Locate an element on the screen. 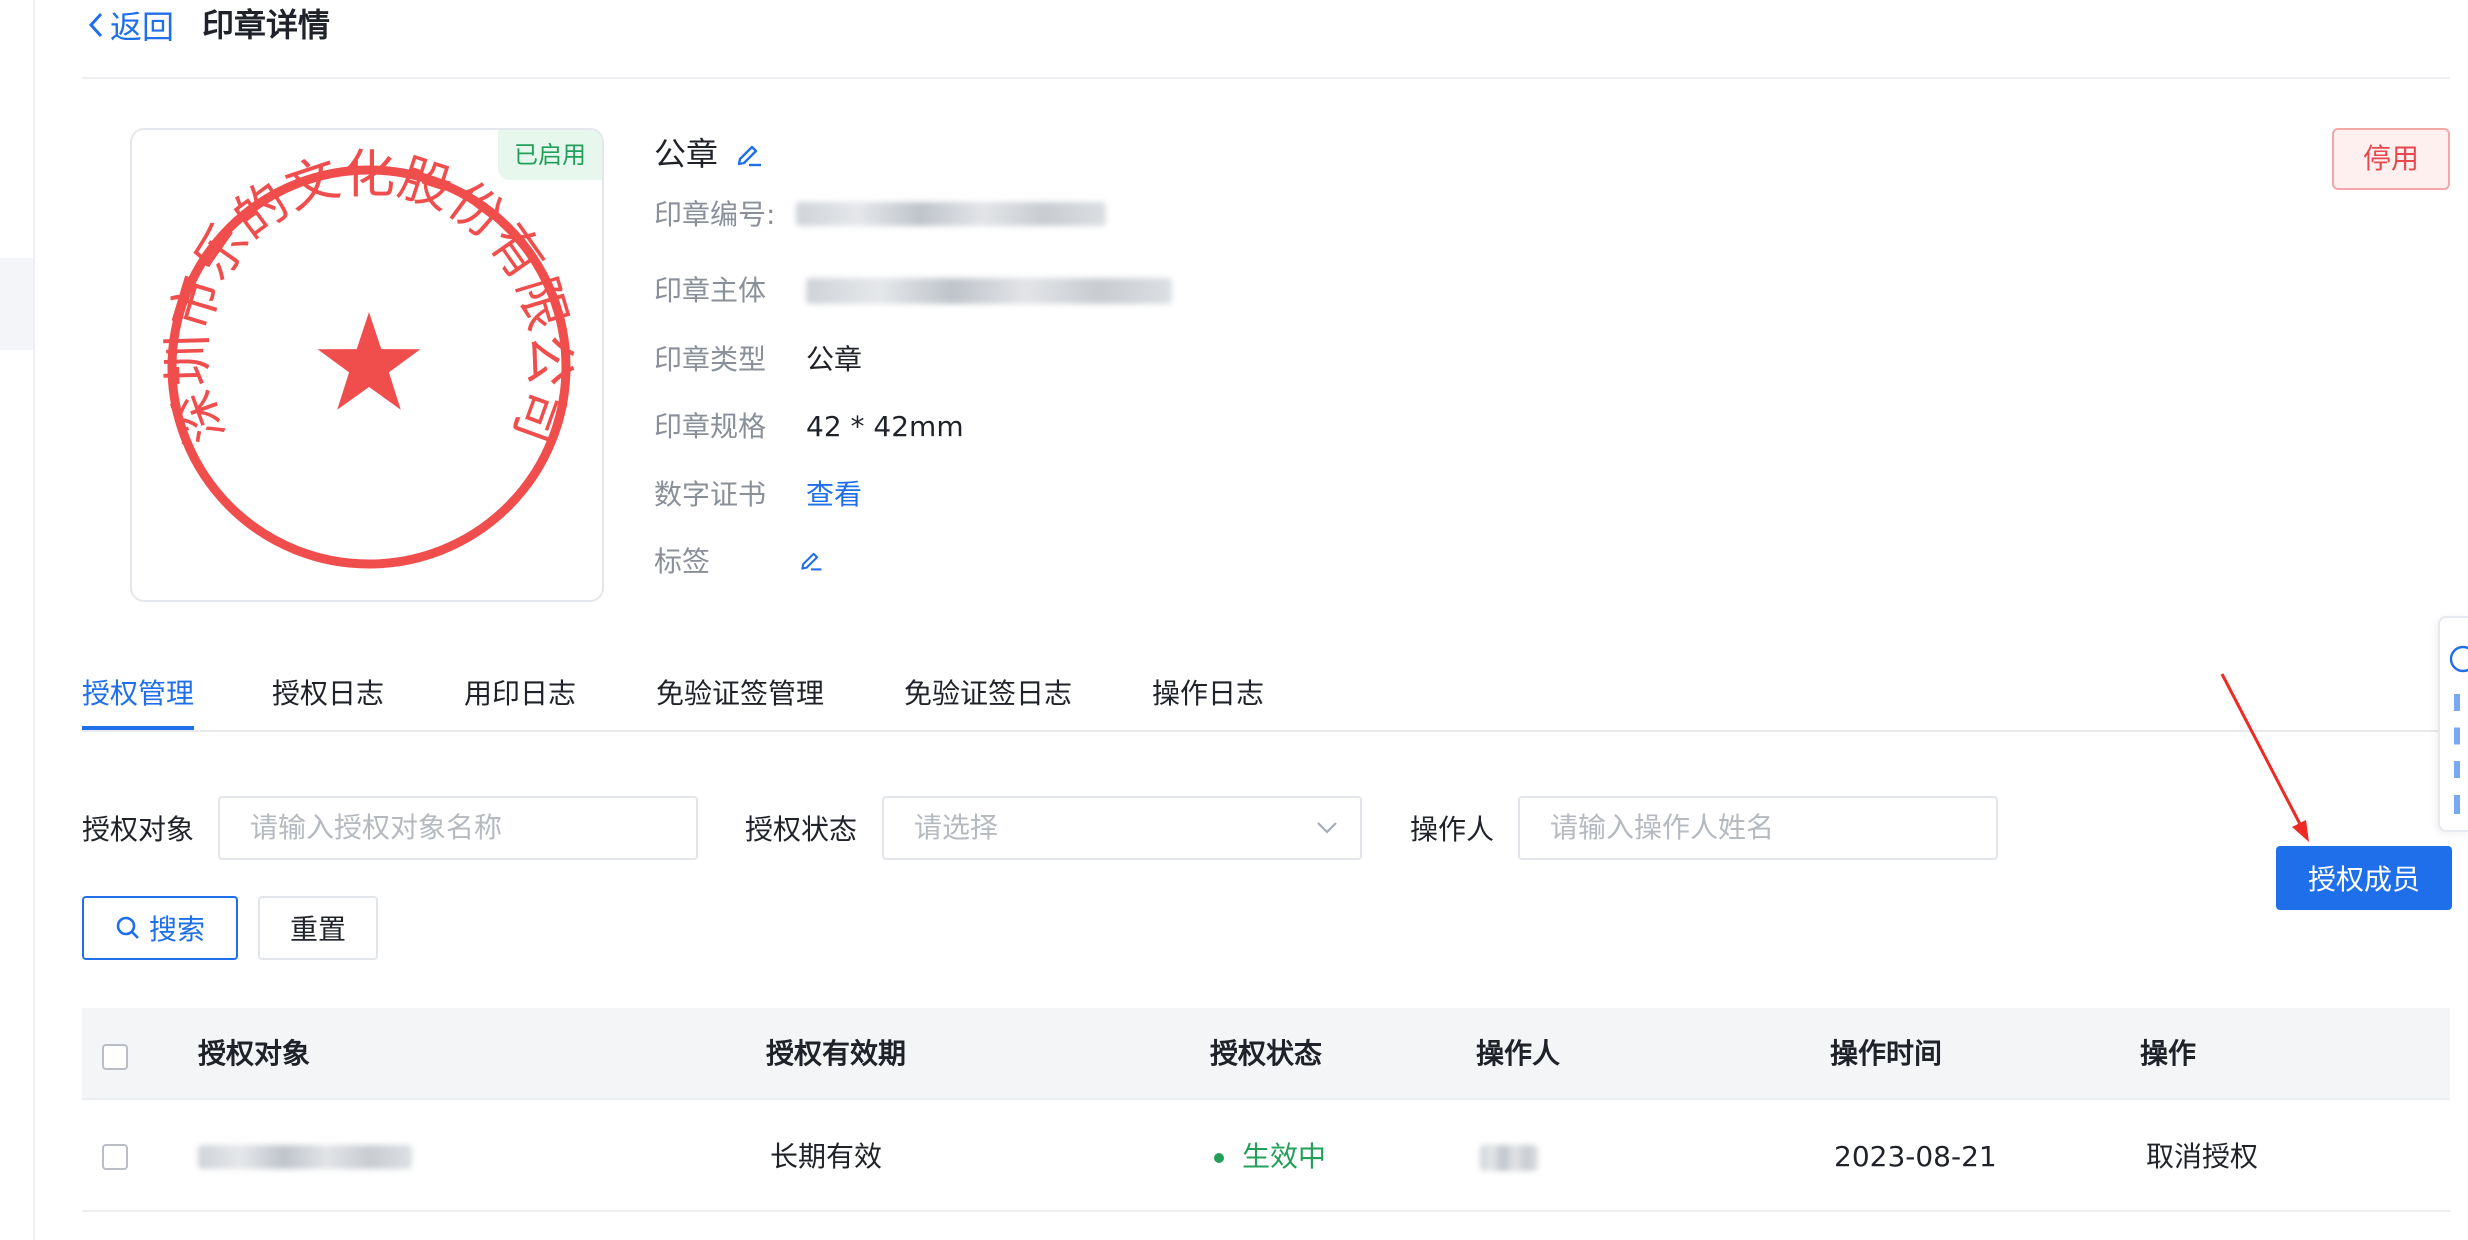 The height and width of the screenshot is (1240, 2468). tab-auth-management: 授权管理 is located at coordinates (138, 694).